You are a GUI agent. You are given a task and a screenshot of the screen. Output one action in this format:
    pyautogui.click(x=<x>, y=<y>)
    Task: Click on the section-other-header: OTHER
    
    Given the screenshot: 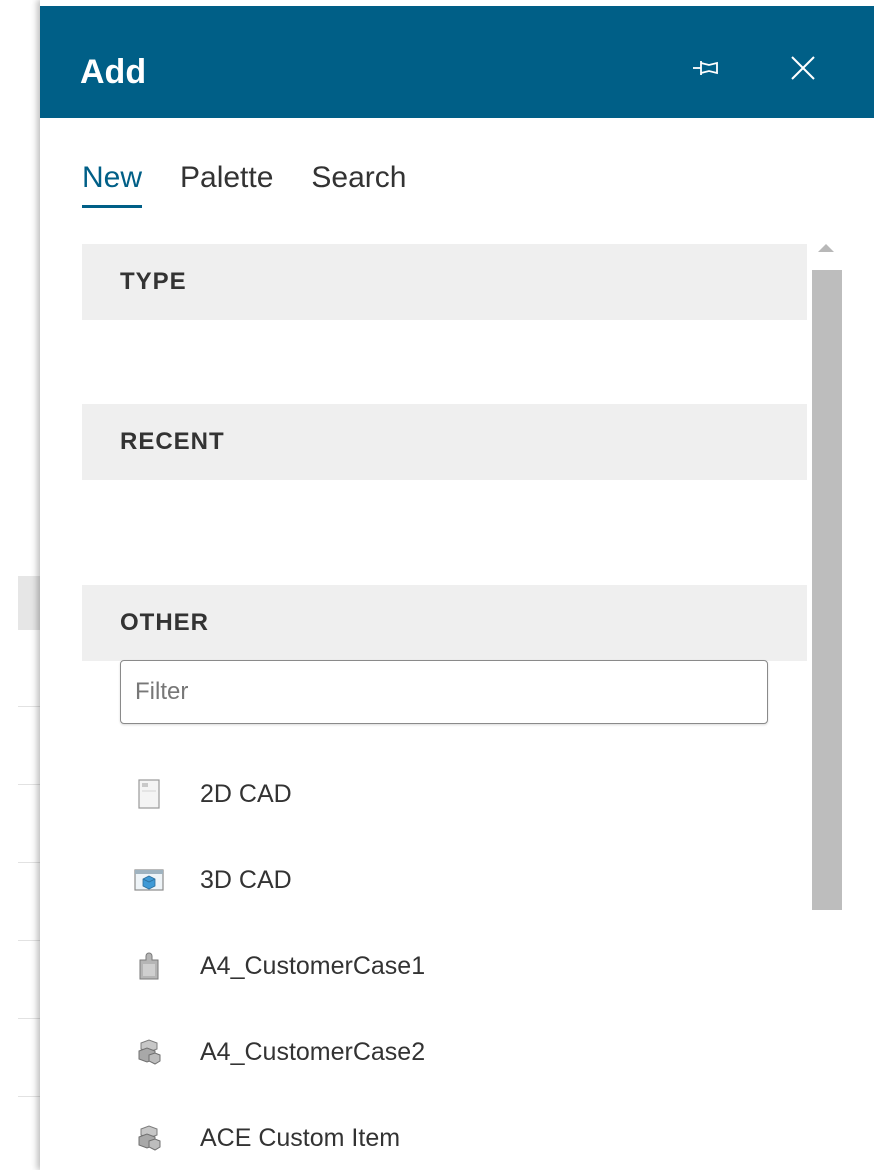 What is the action you would take?
    pyautogui.click(x=444, y=623)
    